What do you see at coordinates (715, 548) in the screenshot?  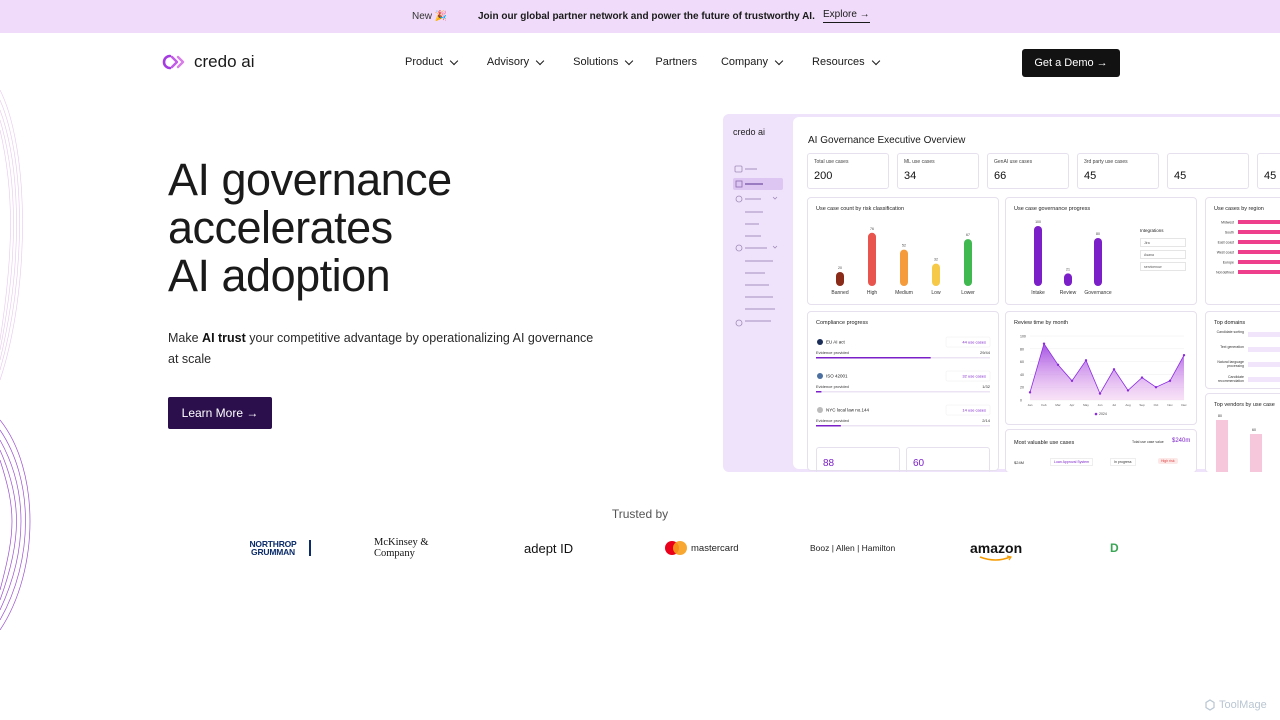 I see `logo-text: mastercard` at bounding box center [715, 548].